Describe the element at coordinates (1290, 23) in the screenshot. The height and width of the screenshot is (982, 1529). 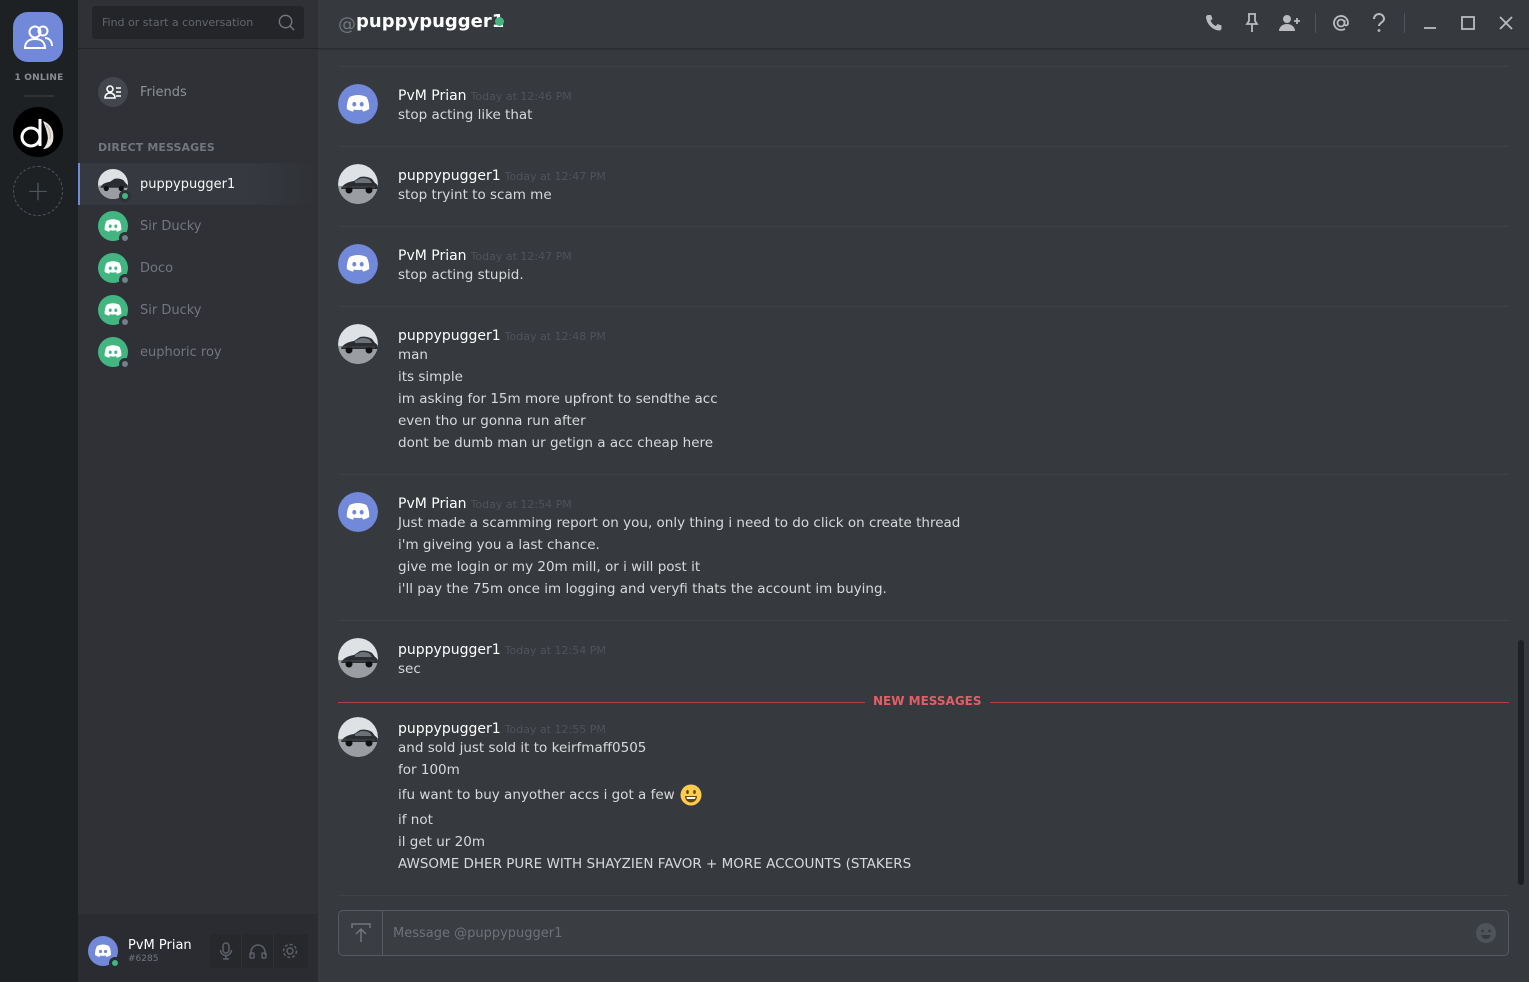
I see `add-friend-button` at that location.